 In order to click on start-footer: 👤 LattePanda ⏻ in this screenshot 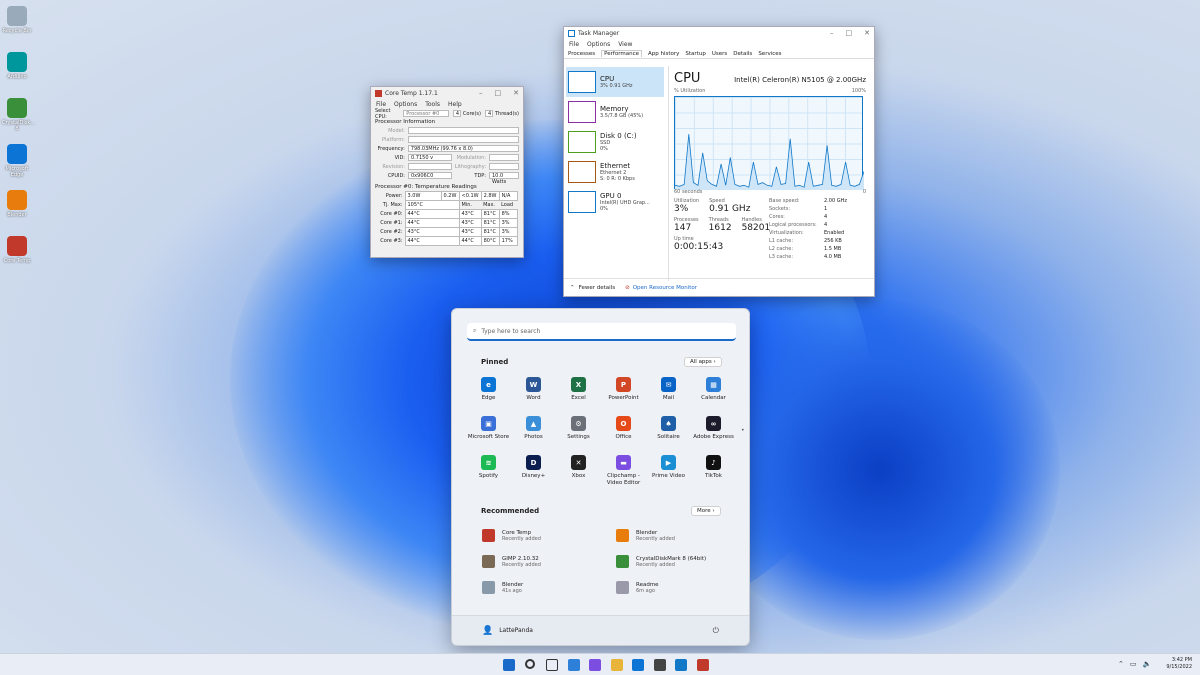, I will do `click(600, 630)`.